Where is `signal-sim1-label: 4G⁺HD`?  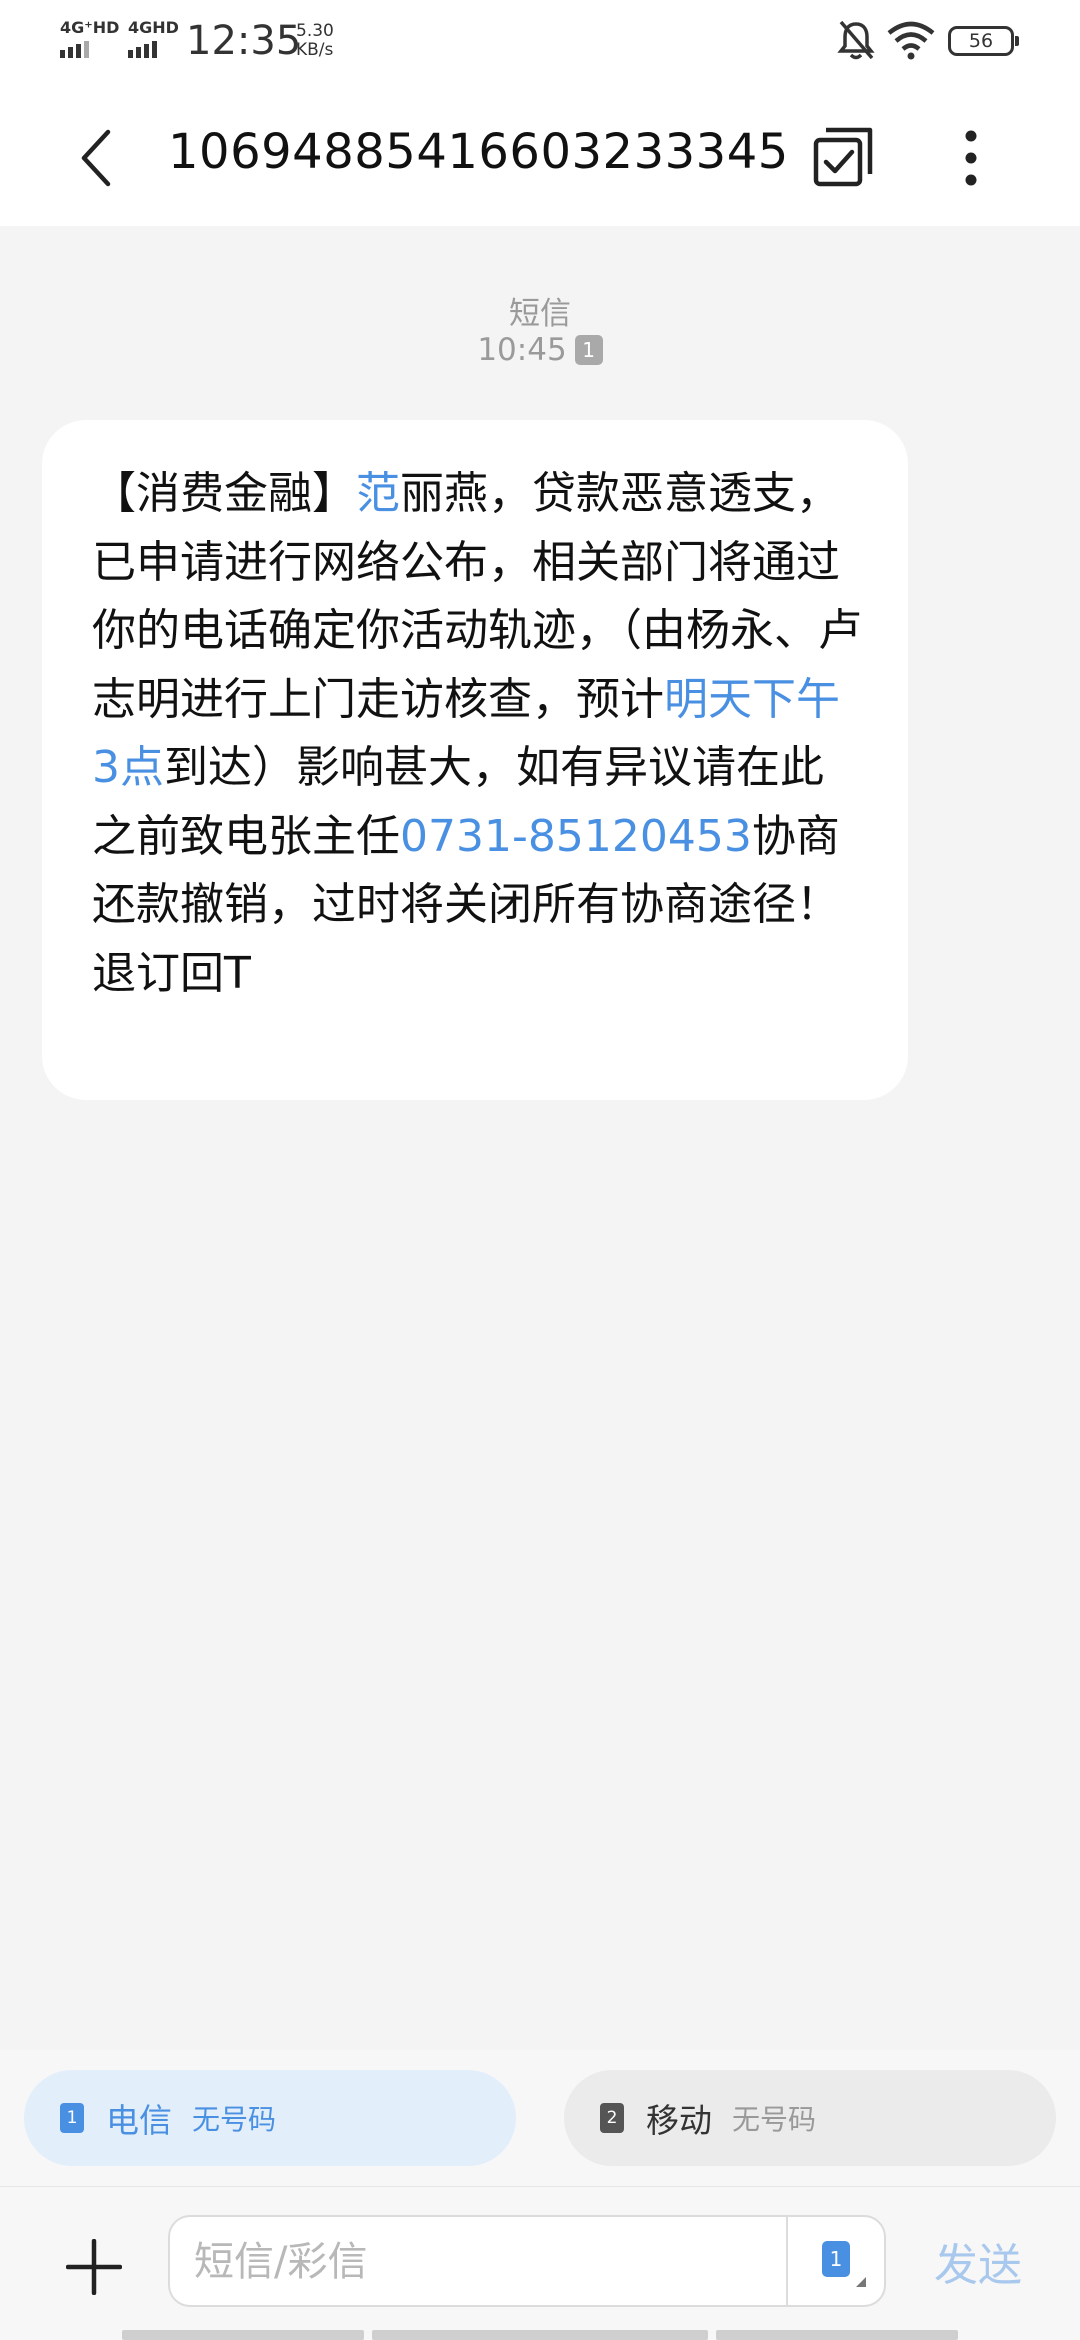
signal-sim1-label: 4G⁺HD is located at coordinates (90, 27).